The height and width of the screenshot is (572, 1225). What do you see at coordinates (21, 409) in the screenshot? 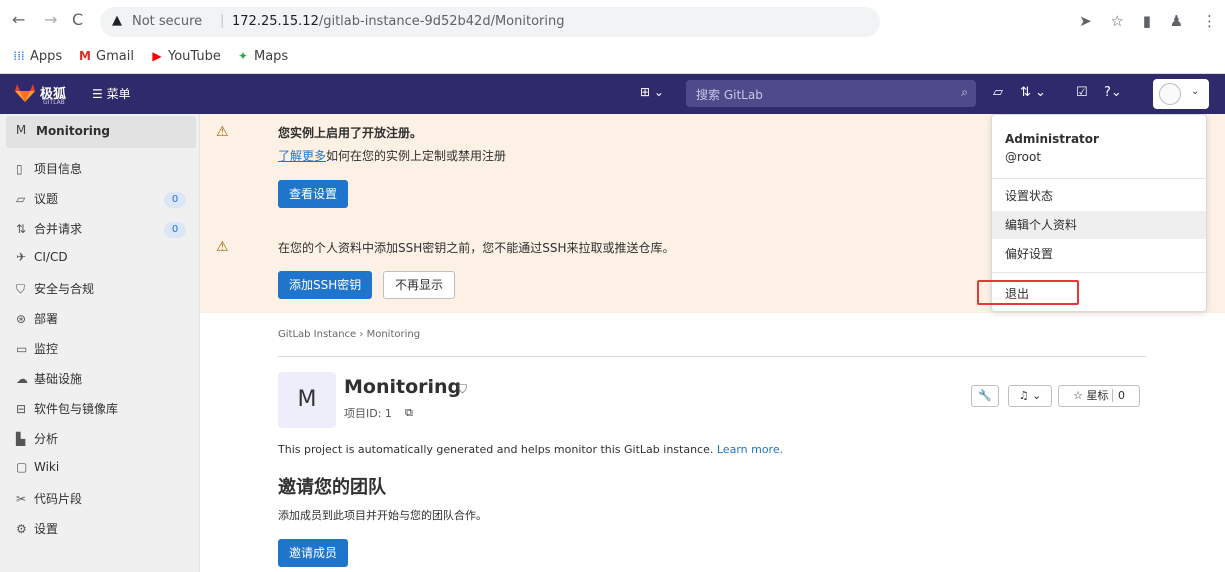
I see `package-icon: ⊟` at bounding box center [21, 409].